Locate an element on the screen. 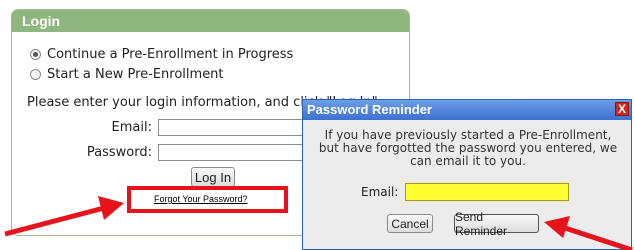 The width and height of the screenshot is (634, 250). dialog-title-bar: Password Reminder X is located at coordinates (467, 110).